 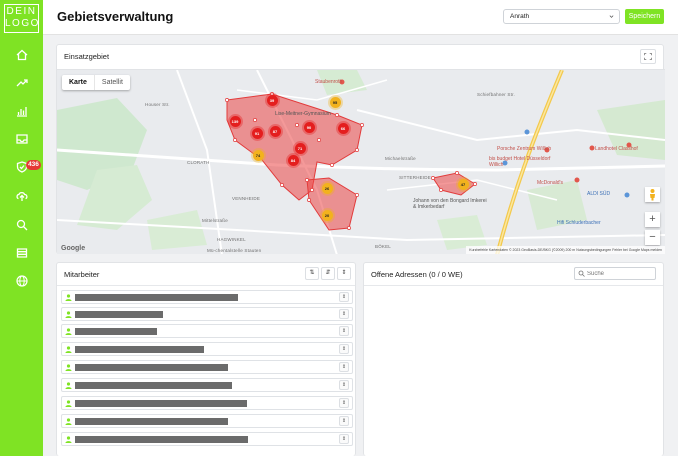 What do you see at coordinates (328, 273) in the screenshot?
I see `sort-desc-button: ⇵` at bounding box center [328, 273].